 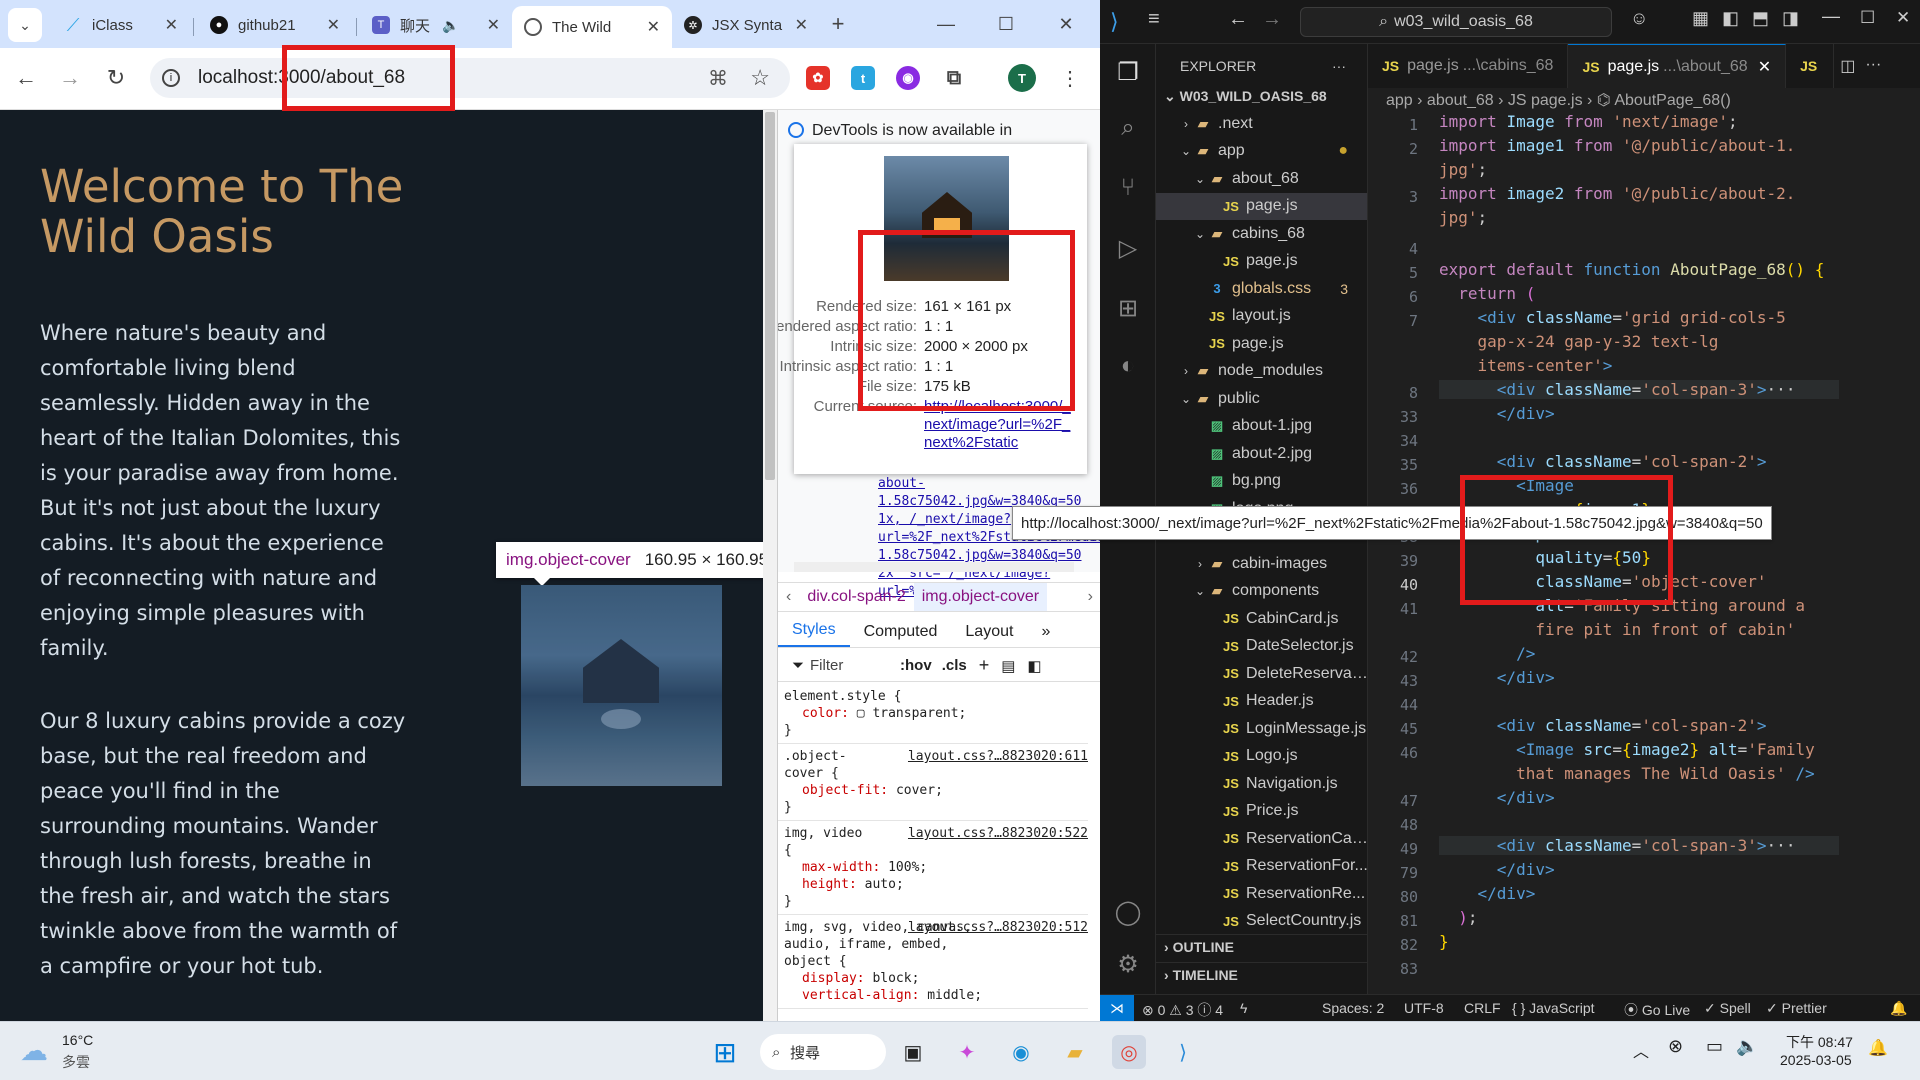 I want to click on chevron-up-icon: ︿, so click(x=1641, y=1050).